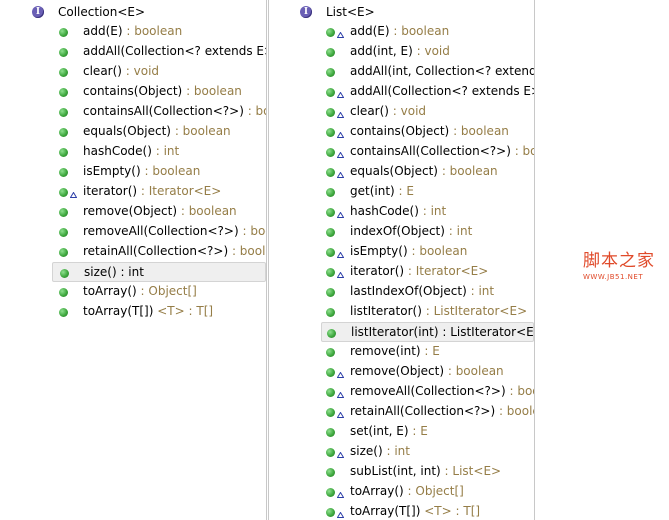 This screenshot has width=669, height=520. What do you see at coordinates (110, 291) in the screenshot?
I see `method-signature: toArray()` at bounding box center [110, 291].